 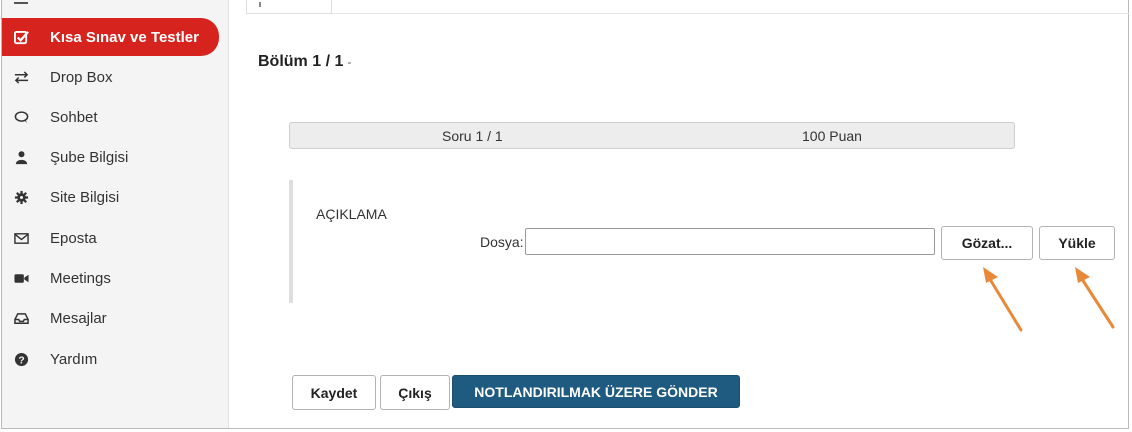 I want to click on inbox-tray-icon, so click(x=21, y=318).